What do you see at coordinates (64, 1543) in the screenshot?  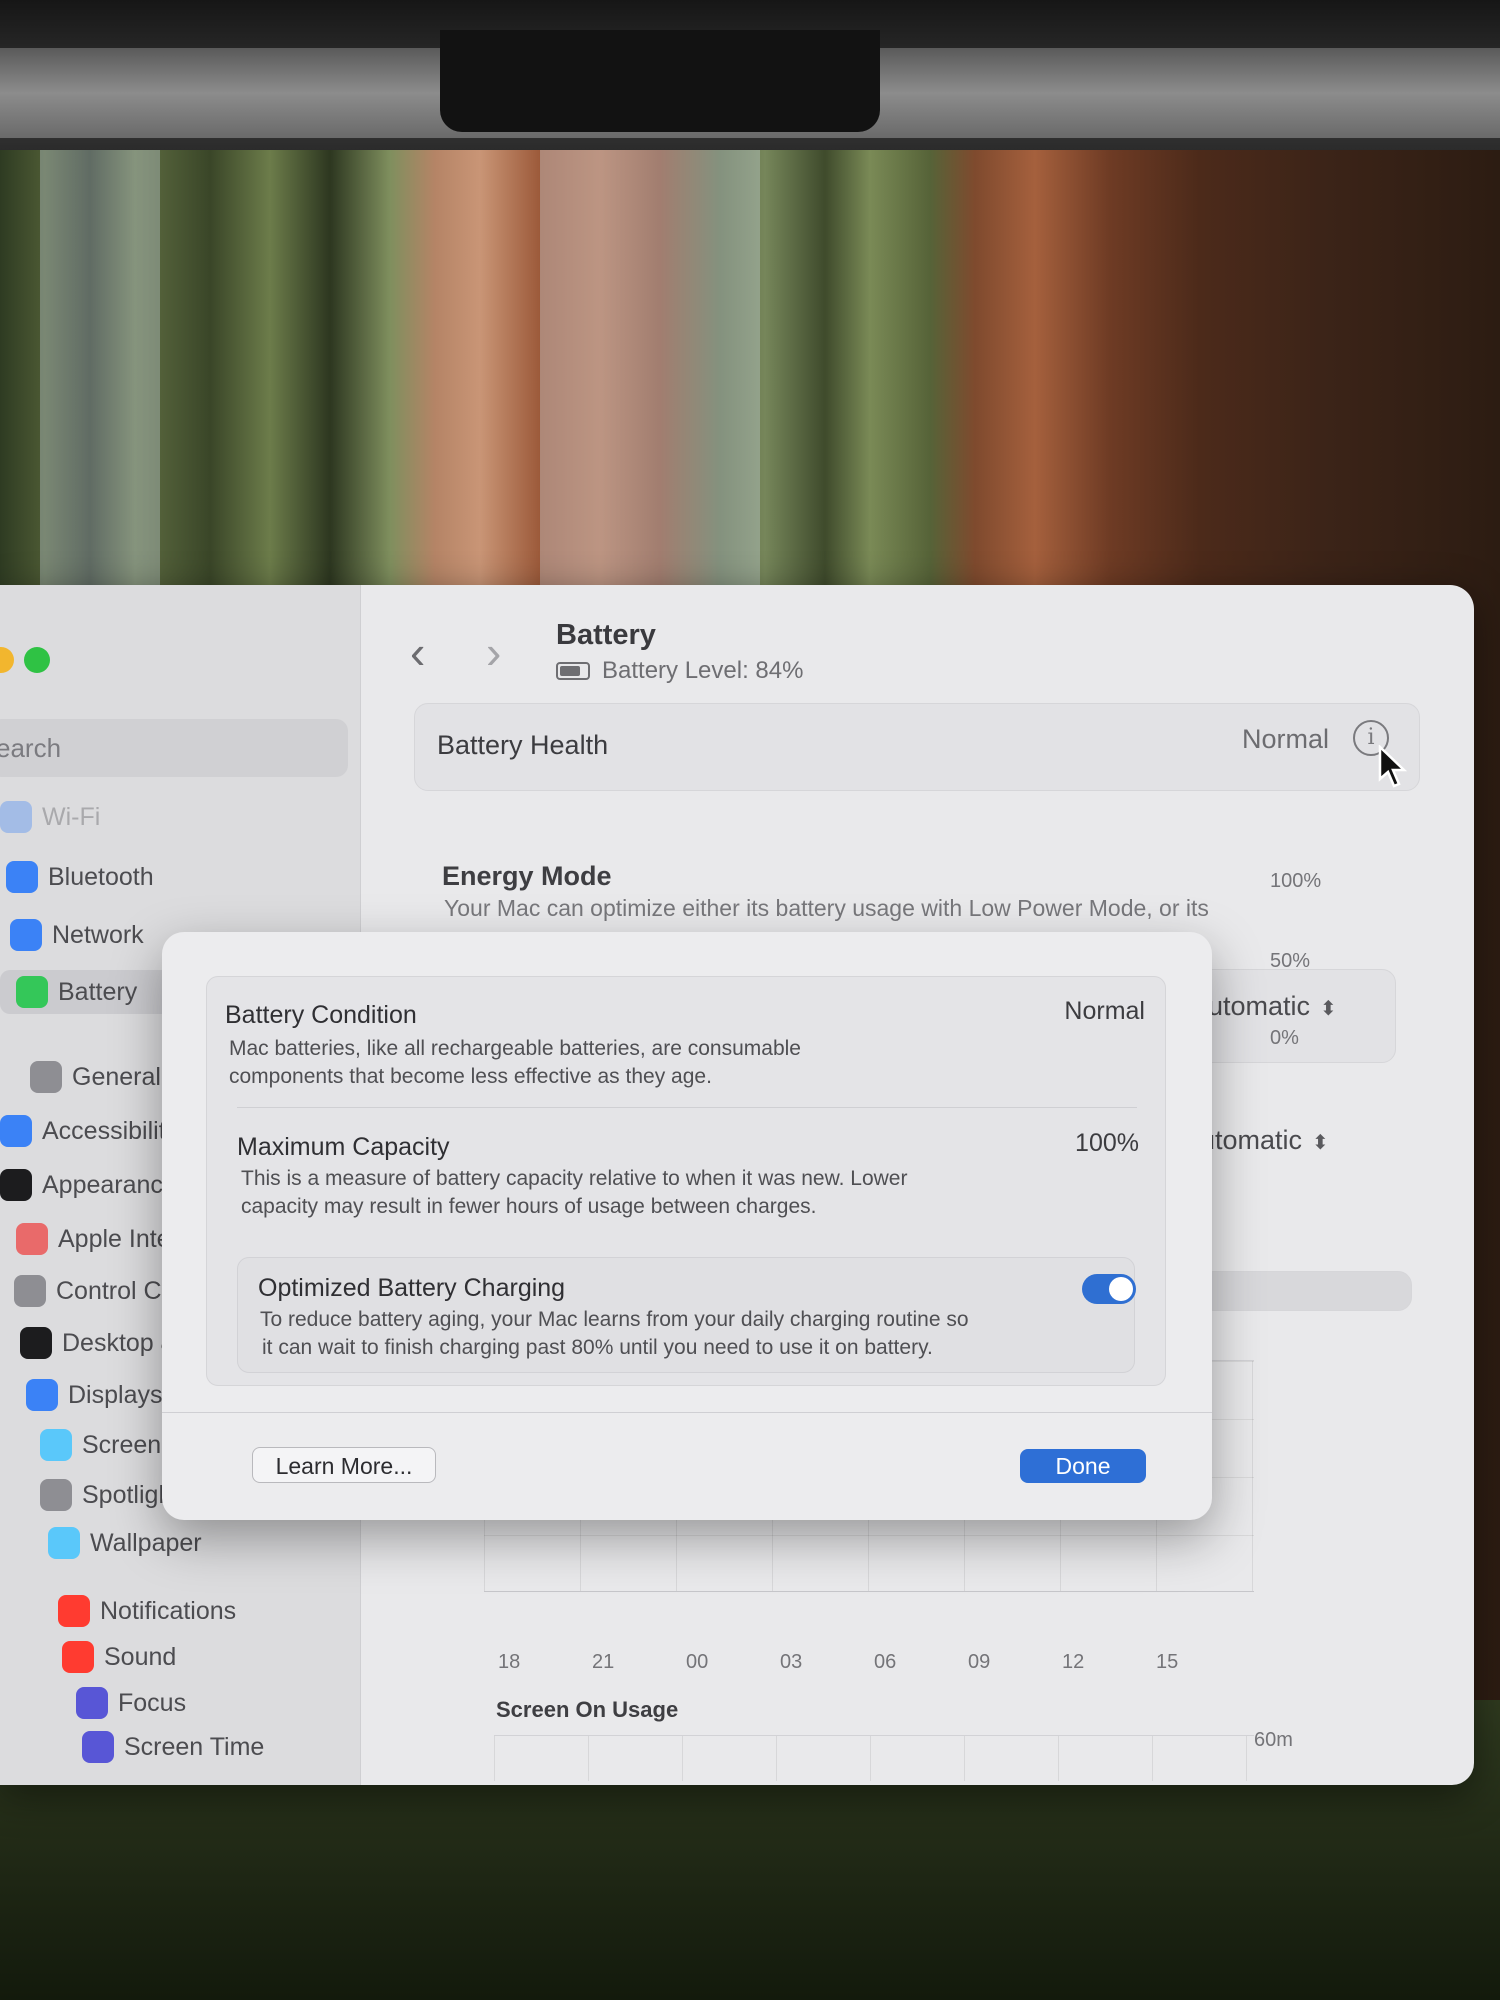 I see `wallpaper-icon` at bounding box center [64, 1543].